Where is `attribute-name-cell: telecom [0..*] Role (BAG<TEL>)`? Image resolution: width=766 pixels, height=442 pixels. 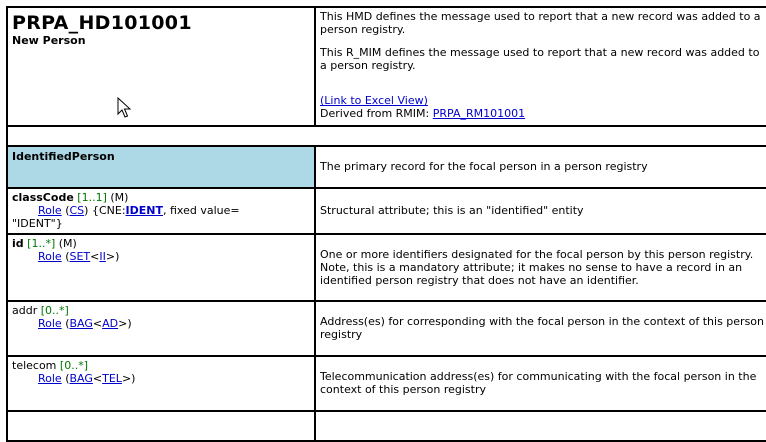 attribute-name-cell: telecom [0..*] Role (BAG<TEL>) is located at coordinates (161, 383).